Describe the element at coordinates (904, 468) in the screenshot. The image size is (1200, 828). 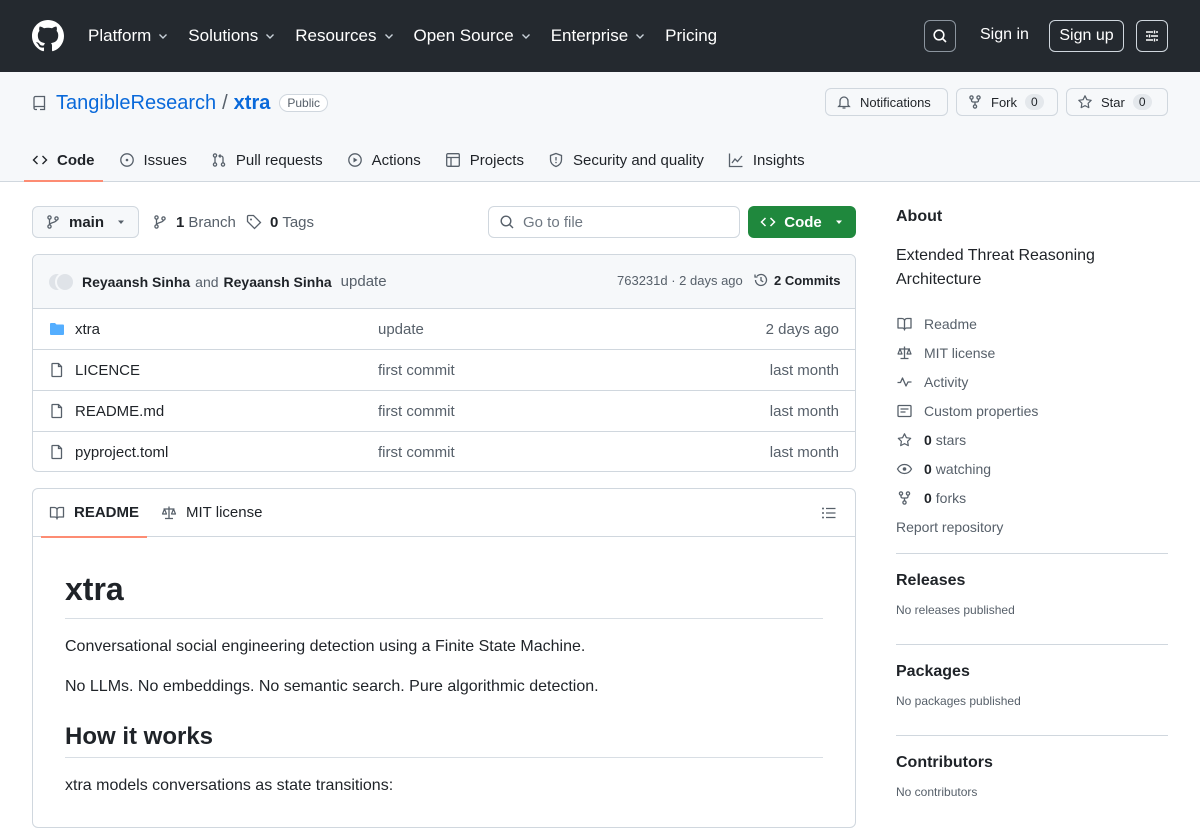
I see `eye-icon` at that location.